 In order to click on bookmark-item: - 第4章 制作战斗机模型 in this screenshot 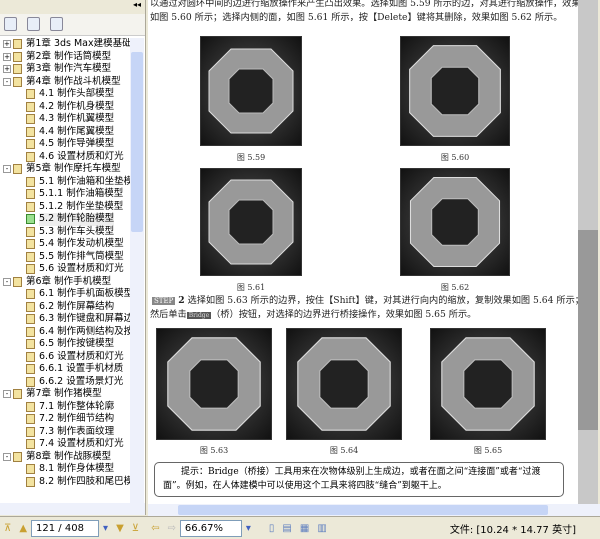, I will do `click(65, 82)`.